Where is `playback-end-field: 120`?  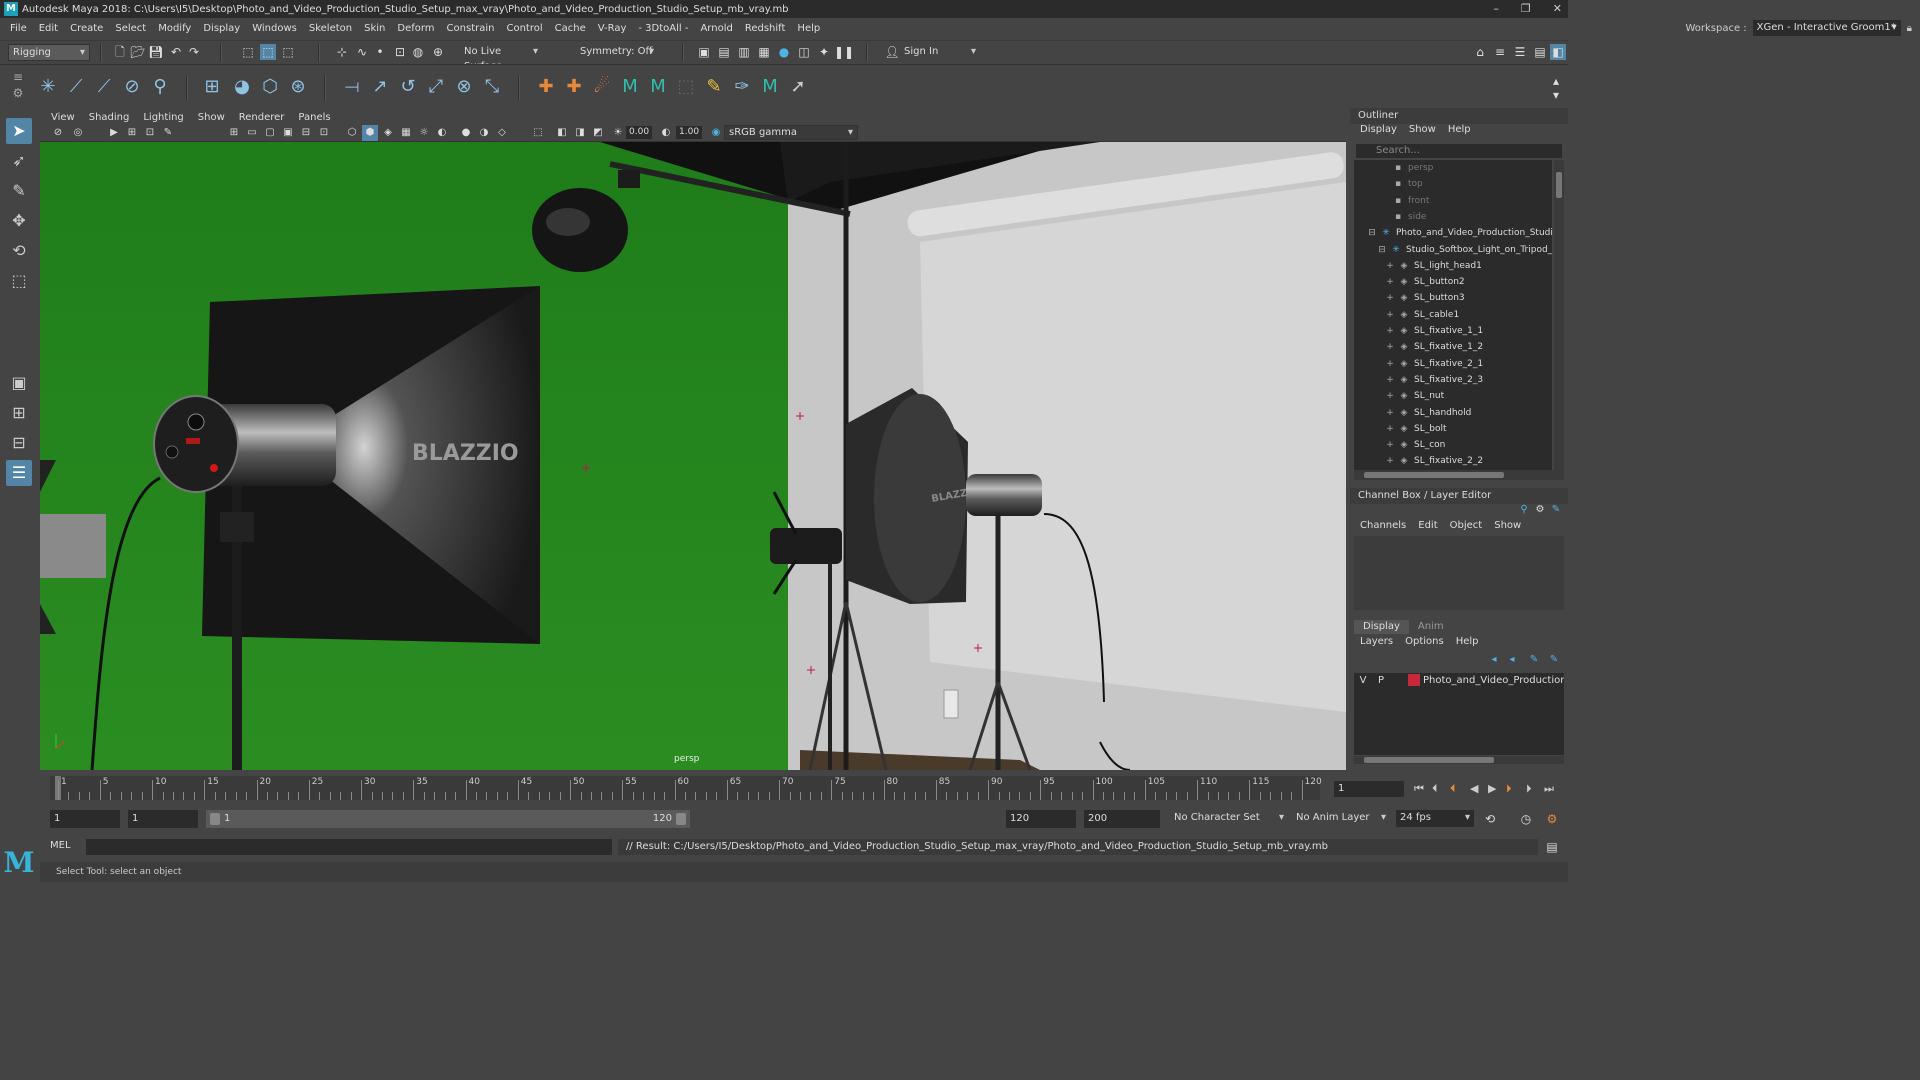
playback-end-field: 120 is located at coordinates (1041, 819).